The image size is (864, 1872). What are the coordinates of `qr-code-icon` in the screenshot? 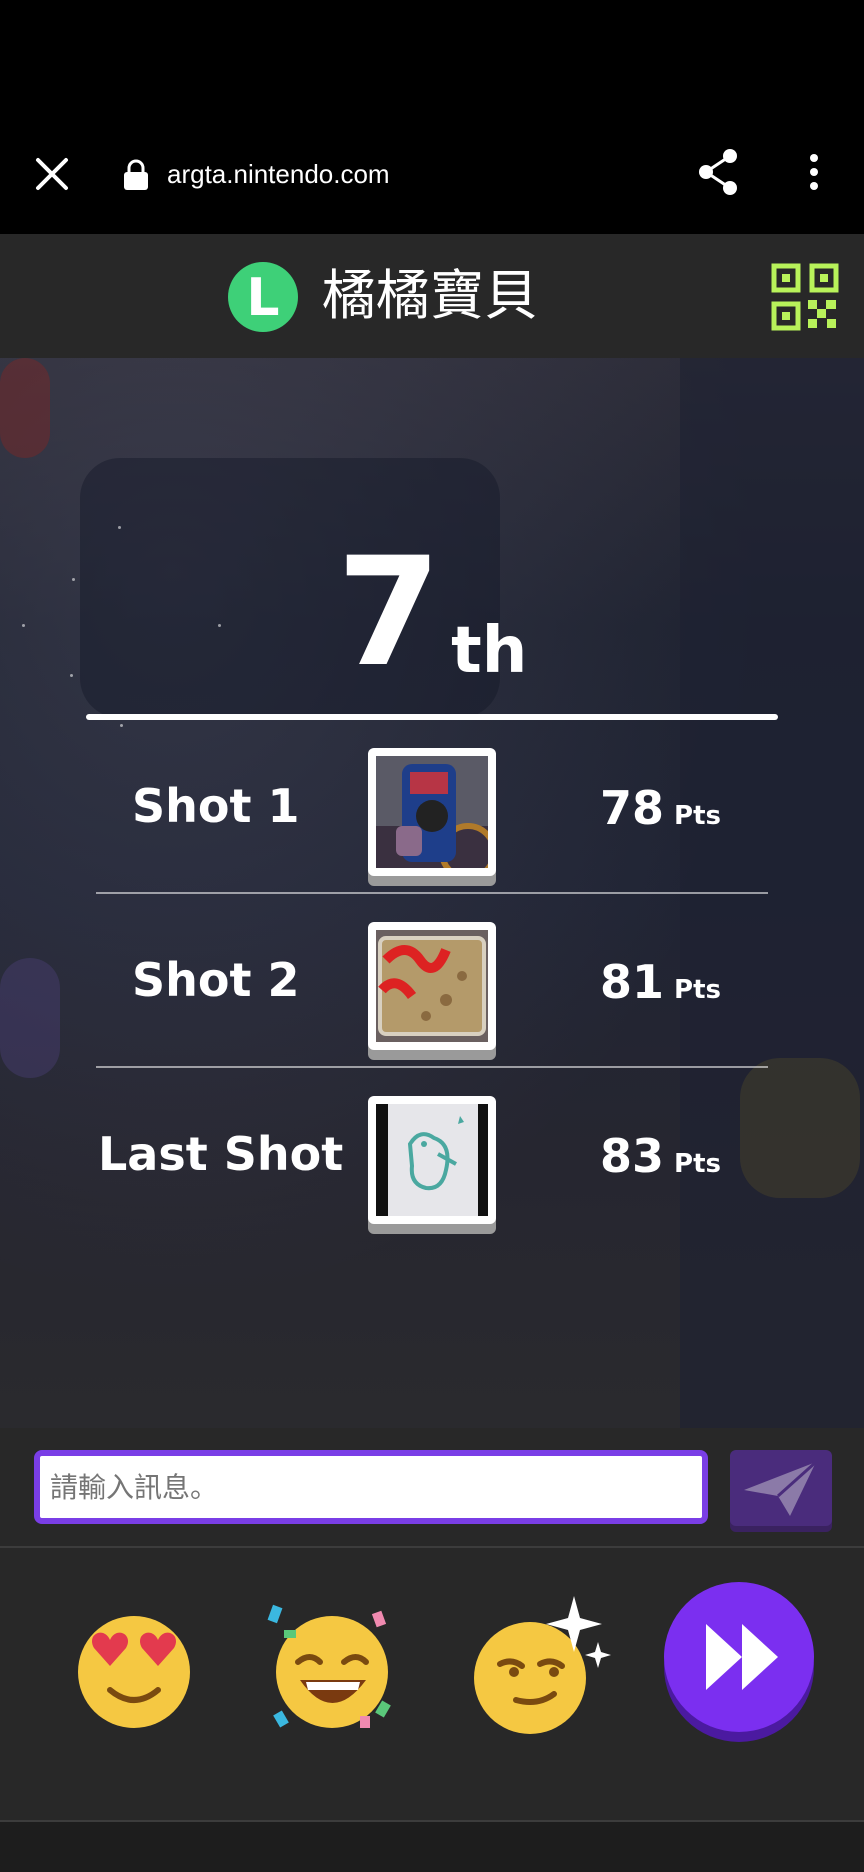 It's located at (805, 297).